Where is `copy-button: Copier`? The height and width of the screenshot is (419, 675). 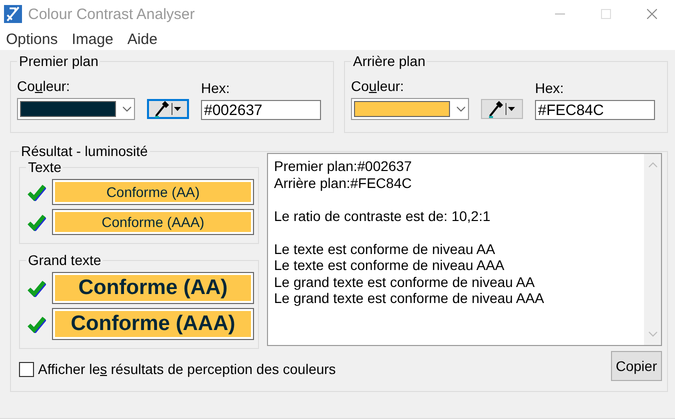
copy-button: Copier is located at coordinates (636, 366).